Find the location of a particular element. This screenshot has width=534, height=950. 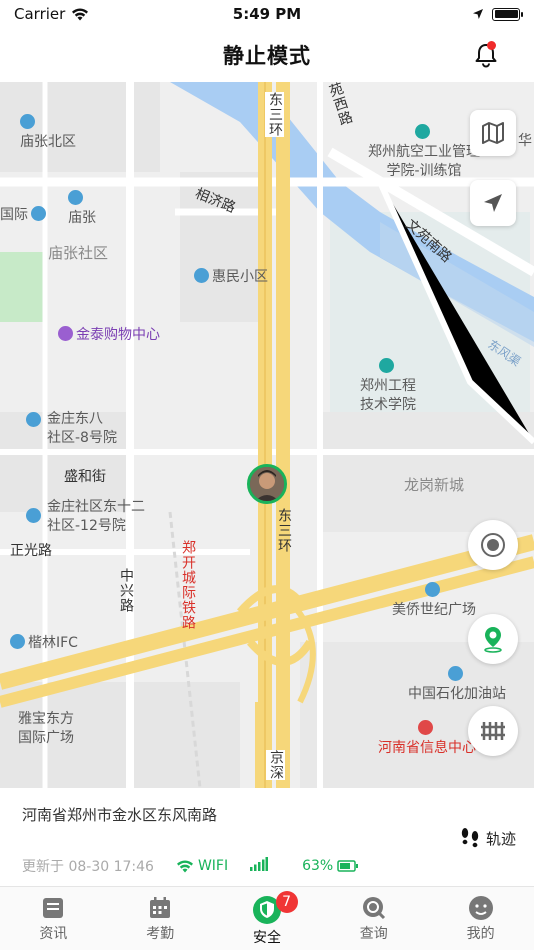

poi-miaozhang-north: 庙张北区 is located at coordinates (48, 133).